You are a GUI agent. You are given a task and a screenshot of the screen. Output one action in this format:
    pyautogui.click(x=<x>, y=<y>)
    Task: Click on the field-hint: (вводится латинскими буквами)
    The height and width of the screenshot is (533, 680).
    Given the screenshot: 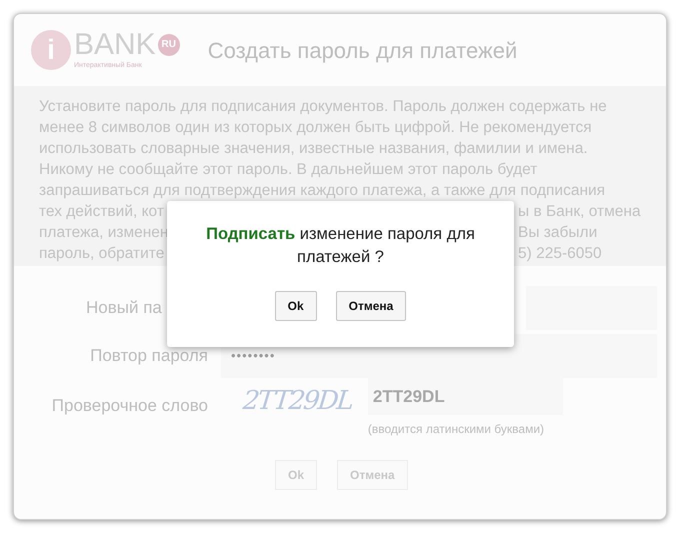 What is the action you would take?
    pyautogui.click(x=457, y=429)
    